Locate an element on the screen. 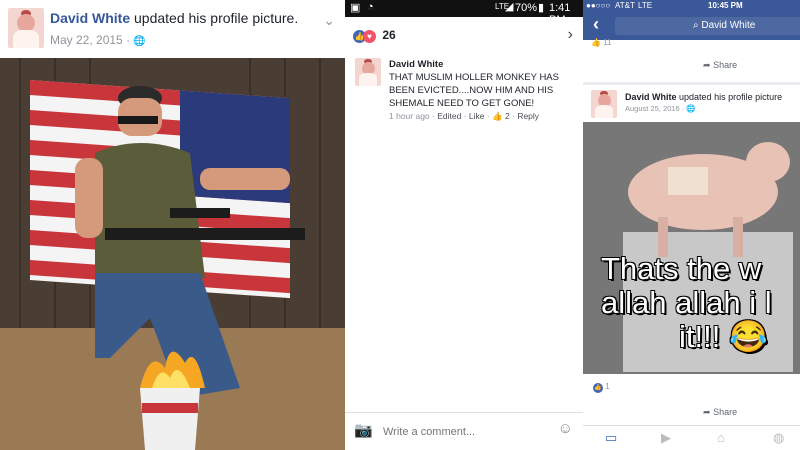 This screenshot has height=450, width=800. reply-button: Reply is located at coordinates (528, 116).